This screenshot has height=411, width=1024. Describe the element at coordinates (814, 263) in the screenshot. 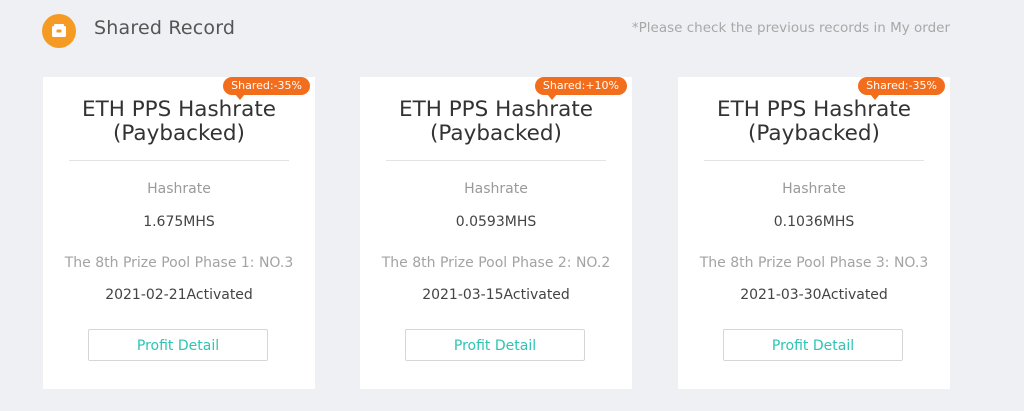

I see `prize-pool-text: The 8th Prize Pool Phase 3: NO.3` at that location.